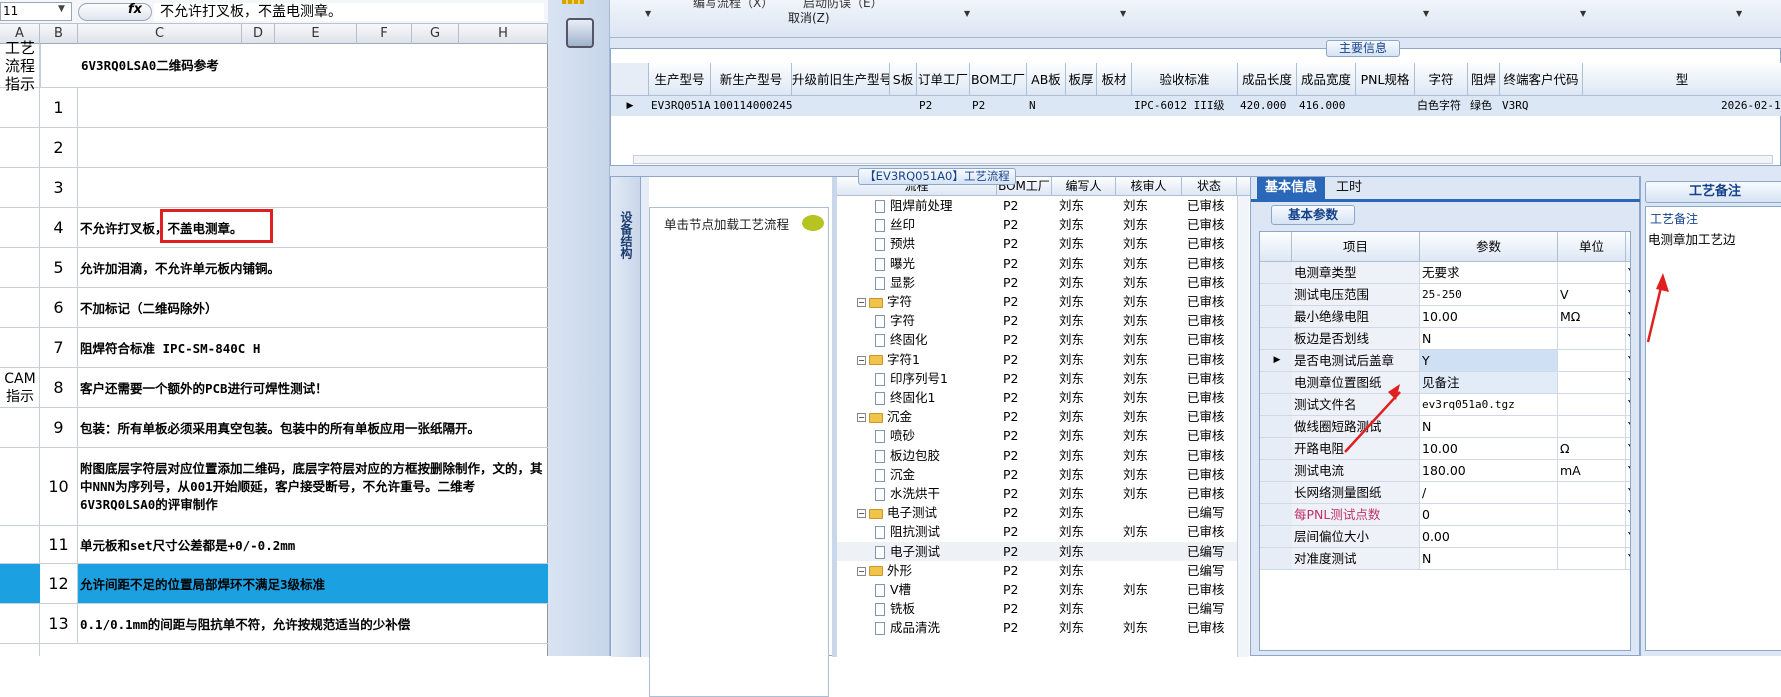 The height and width of the screenshot is (697, 1781). I want to click on tree-node: 喷砂, so click(936, 435).